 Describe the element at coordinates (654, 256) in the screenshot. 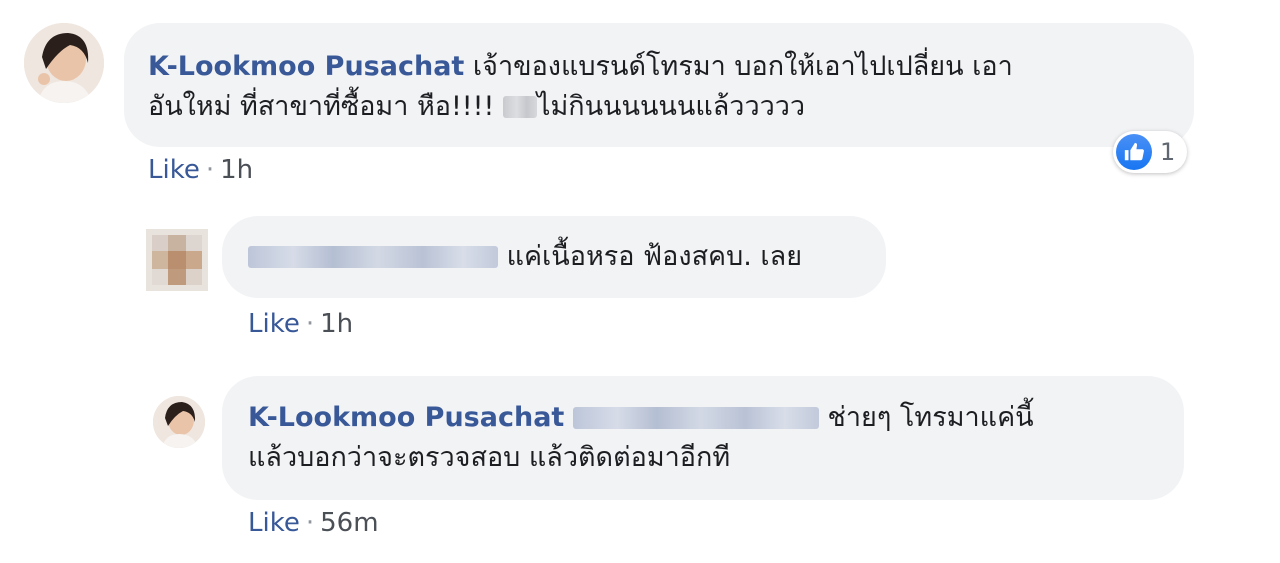

I see `comment-text: แค่เนื้อหรอ ฟ้องสคบ. เลย` at that location.